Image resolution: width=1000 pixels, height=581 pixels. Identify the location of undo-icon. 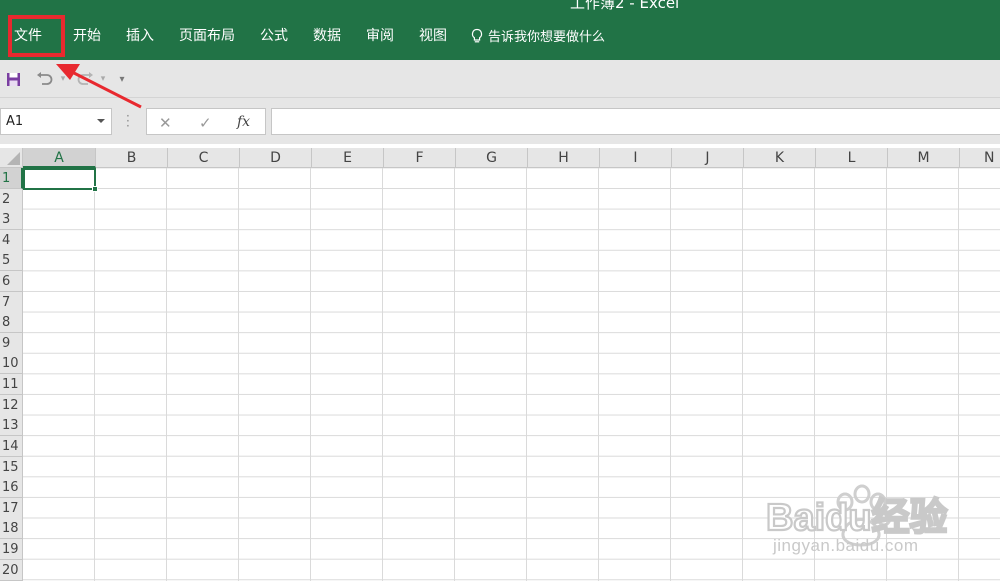
(45, 78).